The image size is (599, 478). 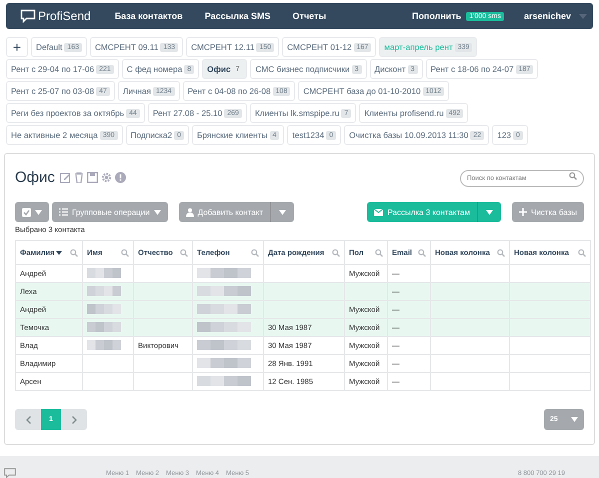 I want to click on previous-page-button, so click(x=28, y=419).